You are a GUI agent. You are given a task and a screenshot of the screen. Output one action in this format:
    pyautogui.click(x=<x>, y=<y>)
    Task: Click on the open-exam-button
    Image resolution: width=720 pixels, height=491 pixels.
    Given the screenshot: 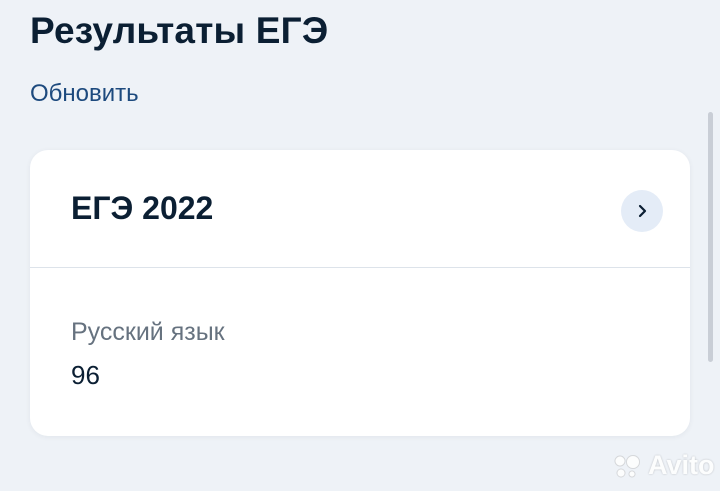 What is the action you would take?
    pyautogui.click(x=642, y=211)
    